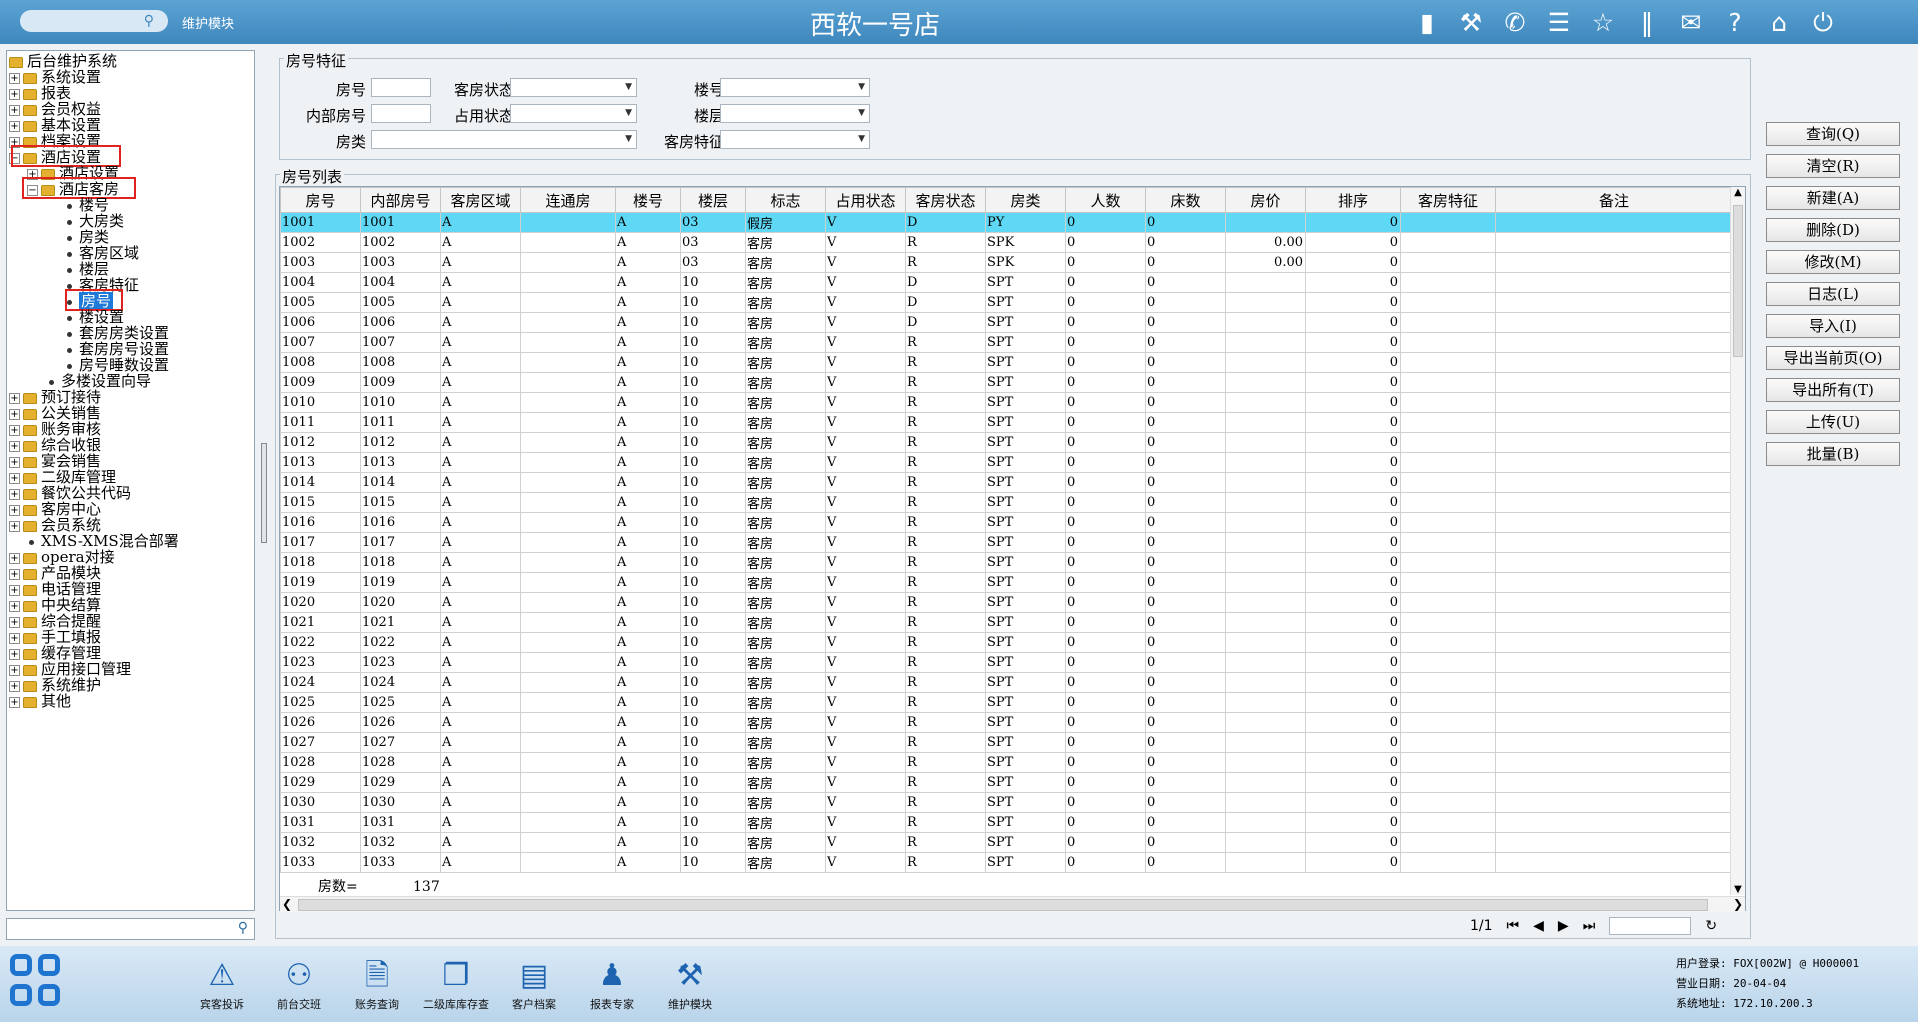  I want to click on room-feature-select: ▼, so click(795, 139).